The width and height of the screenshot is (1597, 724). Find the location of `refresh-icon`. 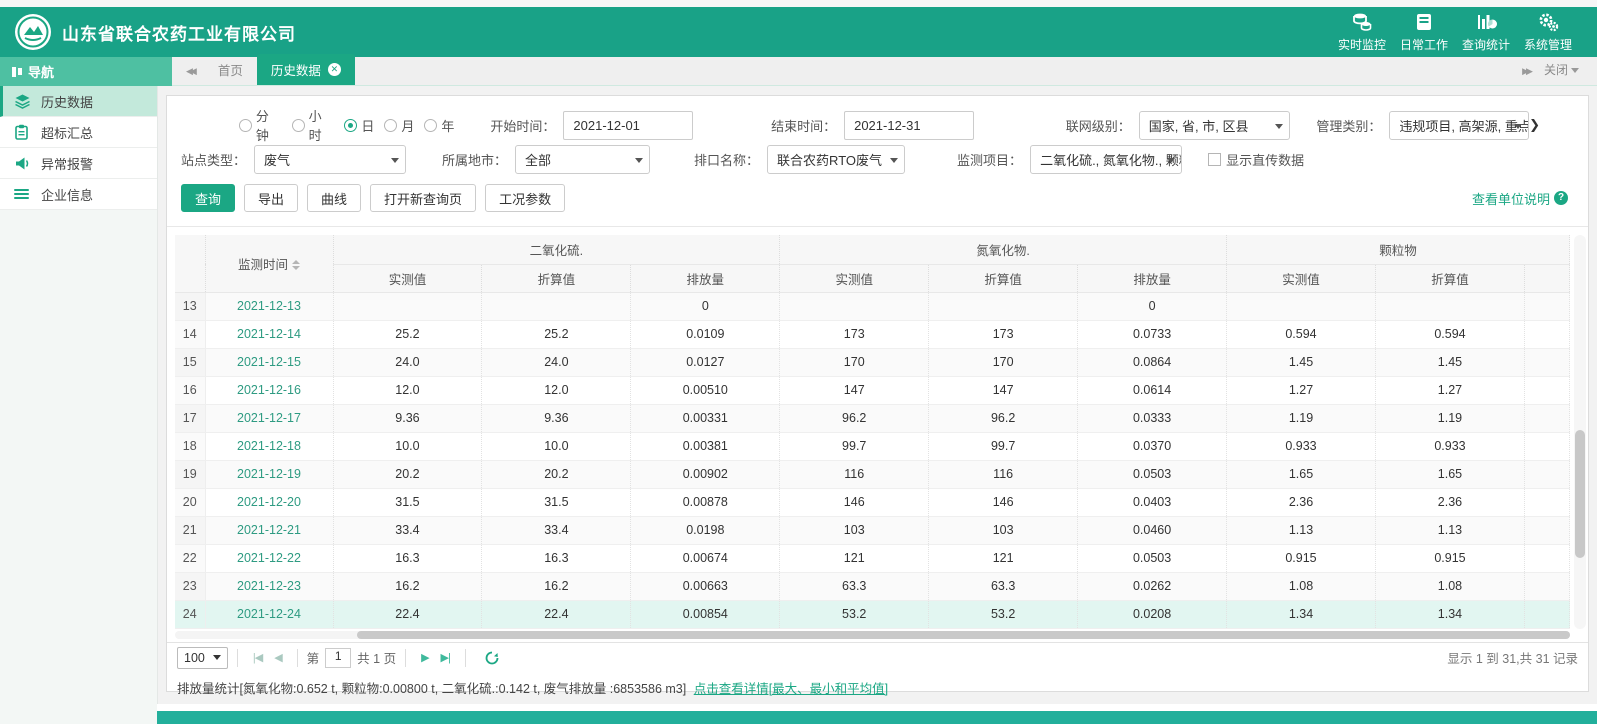

refresh-icon is located at coordinates (492, 658).